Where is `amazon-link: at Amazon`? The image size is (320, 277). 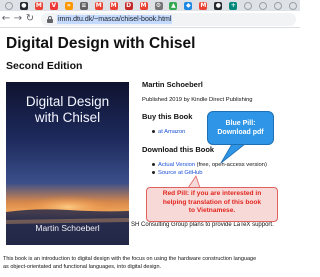
amazon-link: at Amazon is located at coordinates (171, 132).